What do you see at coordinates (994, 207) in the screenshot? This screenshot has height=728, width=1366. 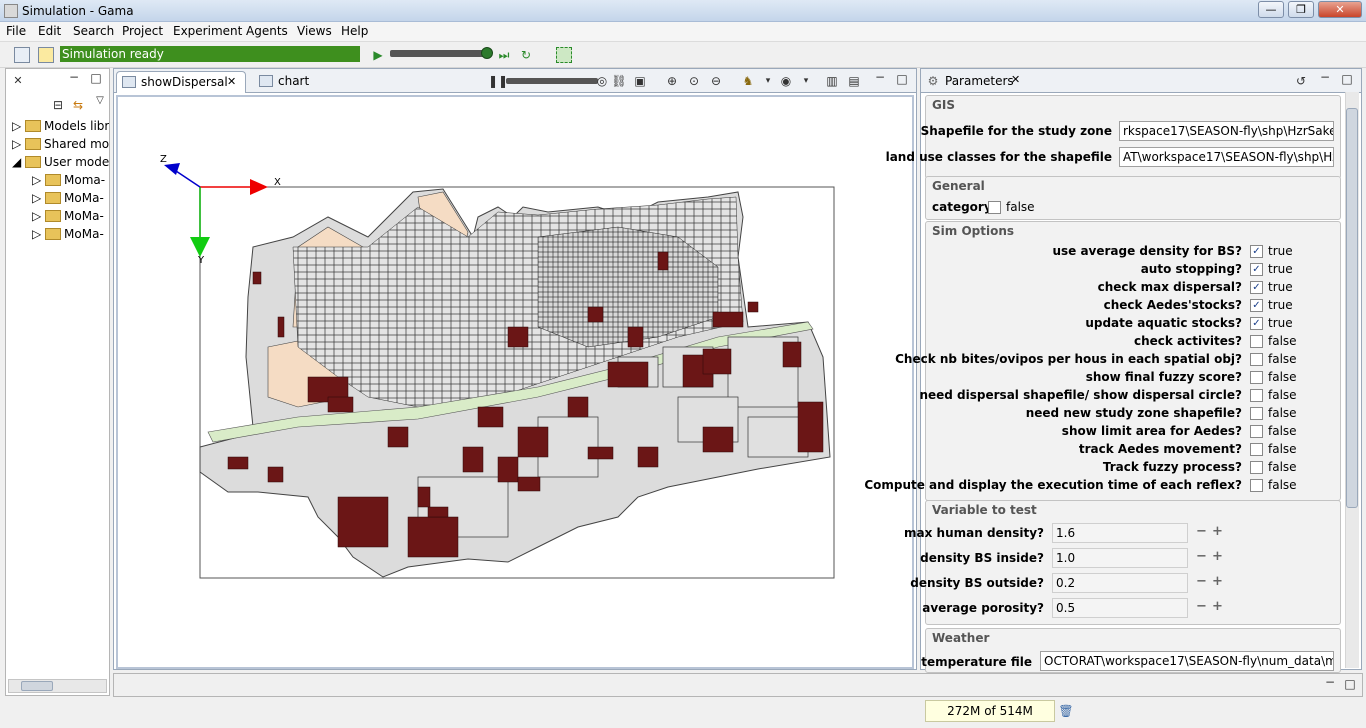 I see `category-checkbox` at bounding box center [994, 207].